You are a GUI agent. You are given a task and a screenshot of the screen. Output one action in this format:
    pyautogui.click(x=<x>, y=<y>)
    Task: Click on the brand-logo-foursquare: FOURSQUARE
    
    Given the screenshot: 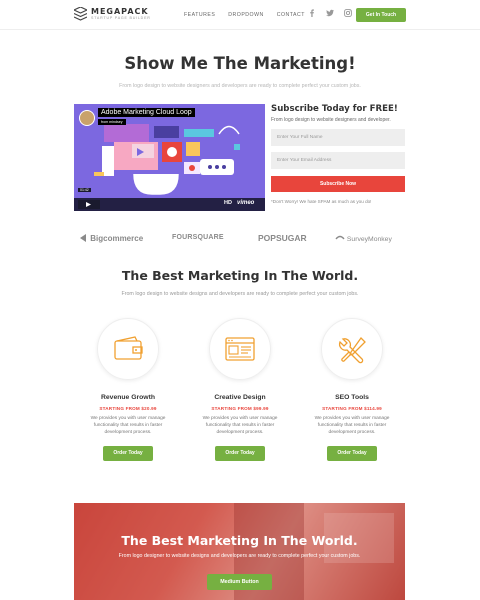 What is the action you would take?
    pyautogui.click(x=198, y=237)
    